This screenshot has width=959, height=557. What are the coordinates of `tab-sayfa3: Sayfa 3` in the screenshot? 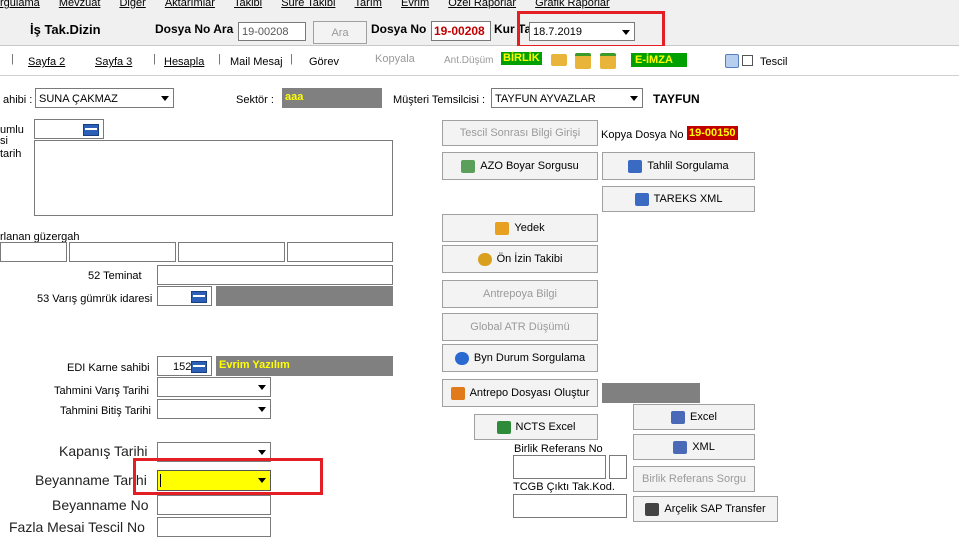 It's located at (113, 62).